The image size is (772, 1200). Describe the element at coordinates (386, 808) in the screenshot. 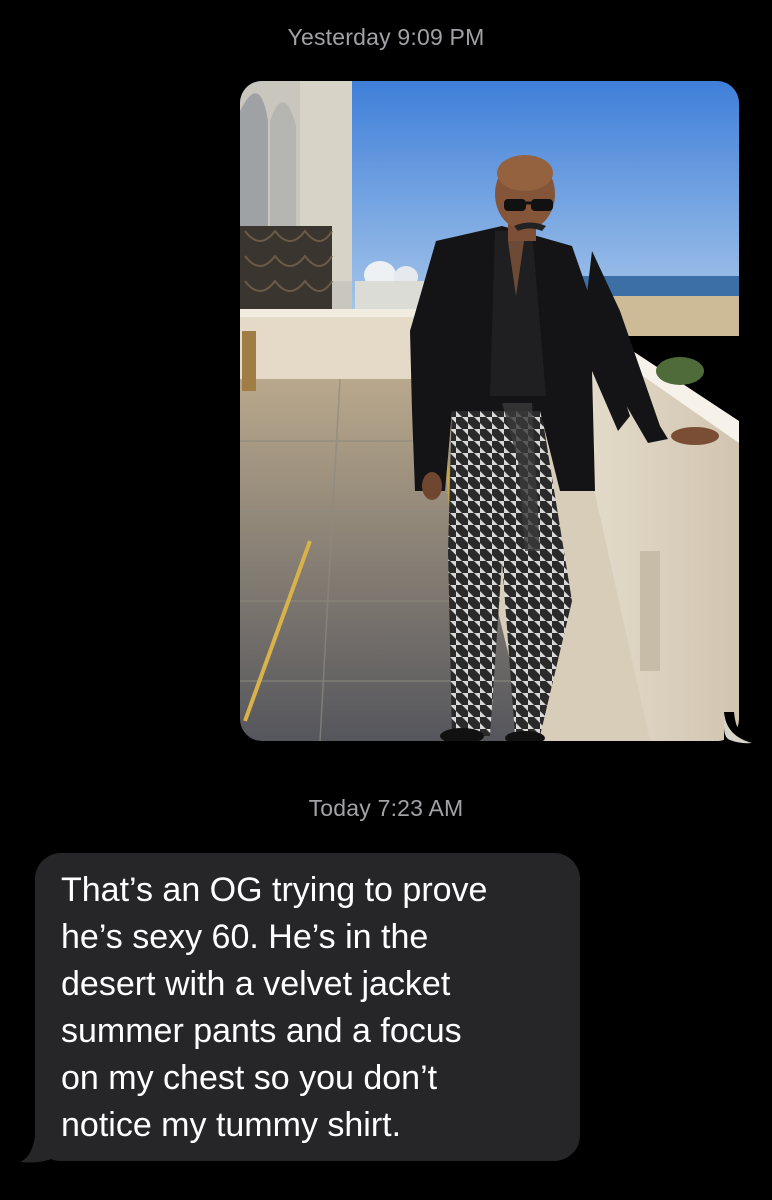

I see `timestamp-today: Today 7:23 AM` at that location.